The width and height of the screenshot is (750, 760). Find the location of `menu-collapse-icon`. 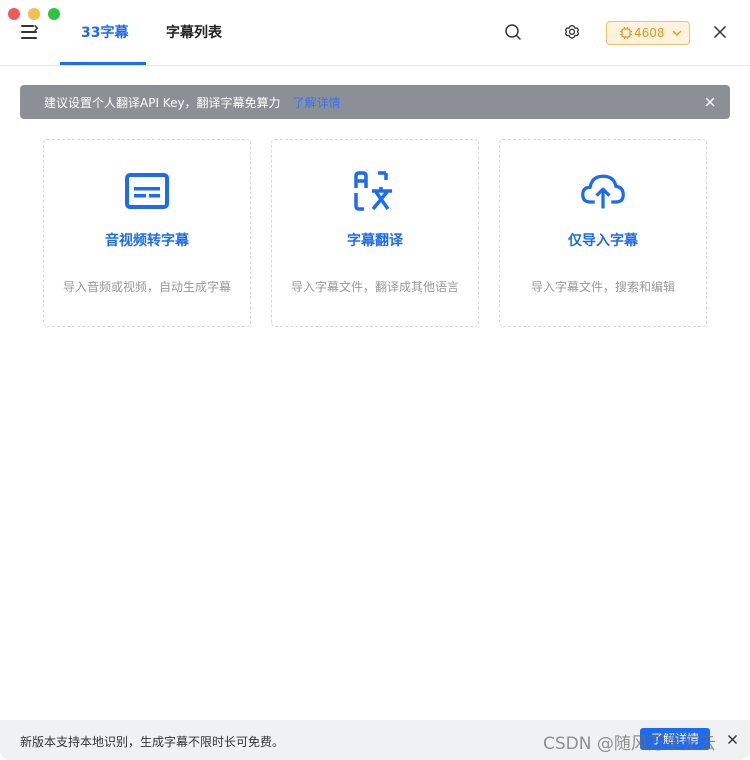

menu-collapse-icon is located at coordinates (30, 32).